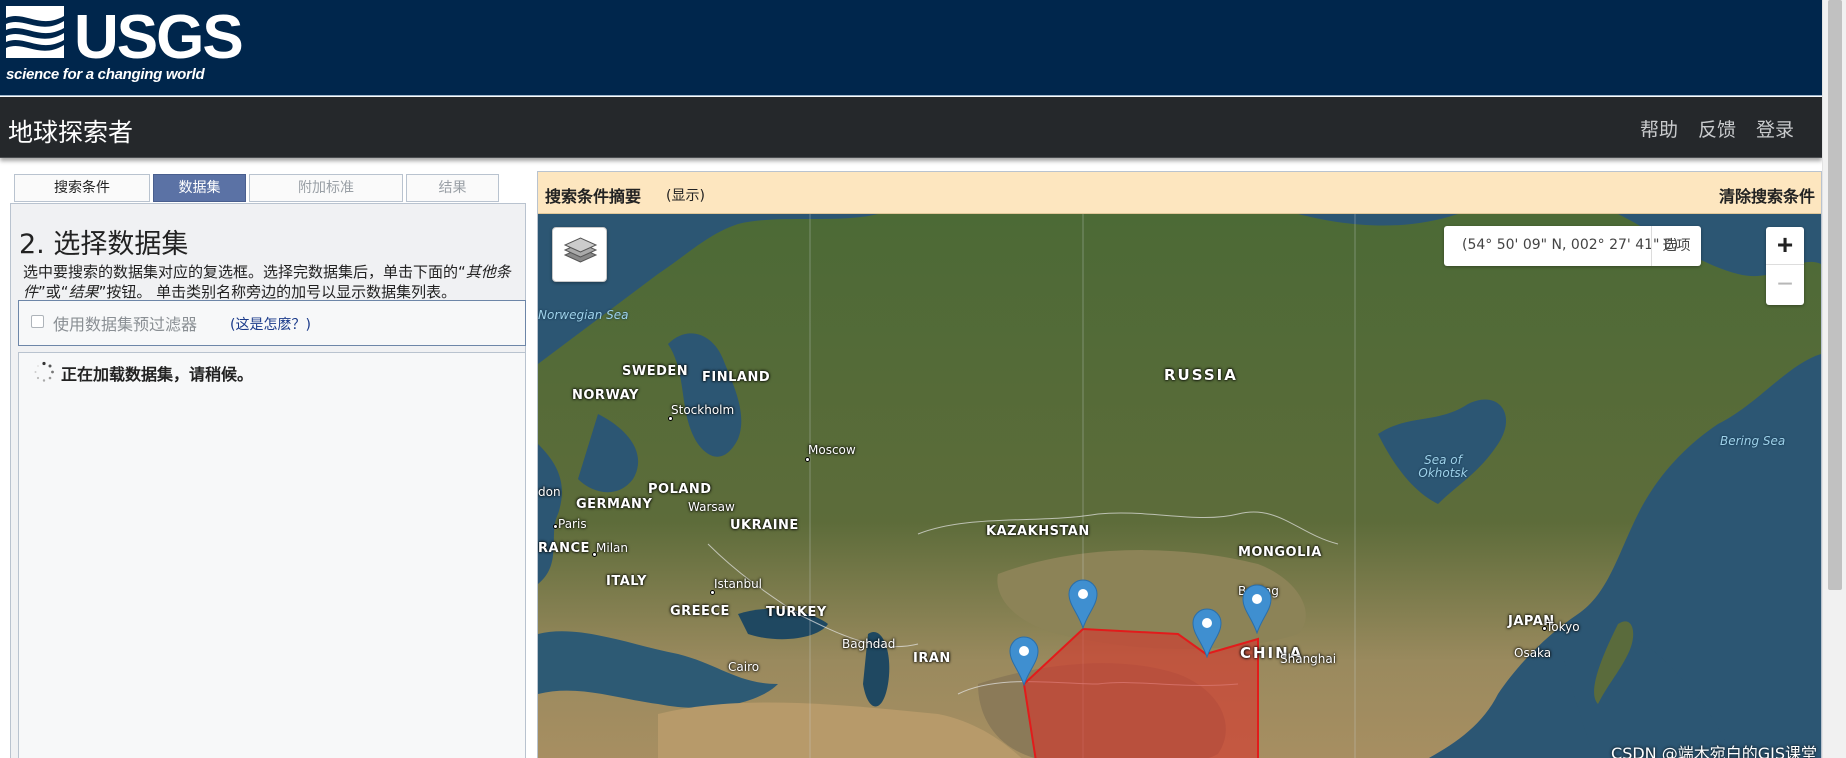 This screenshot has width=1846, height=758. What do you see at coordinates (580, 250) in the screenshot?
I see `layers-icon` at bounding box center [580, 250].